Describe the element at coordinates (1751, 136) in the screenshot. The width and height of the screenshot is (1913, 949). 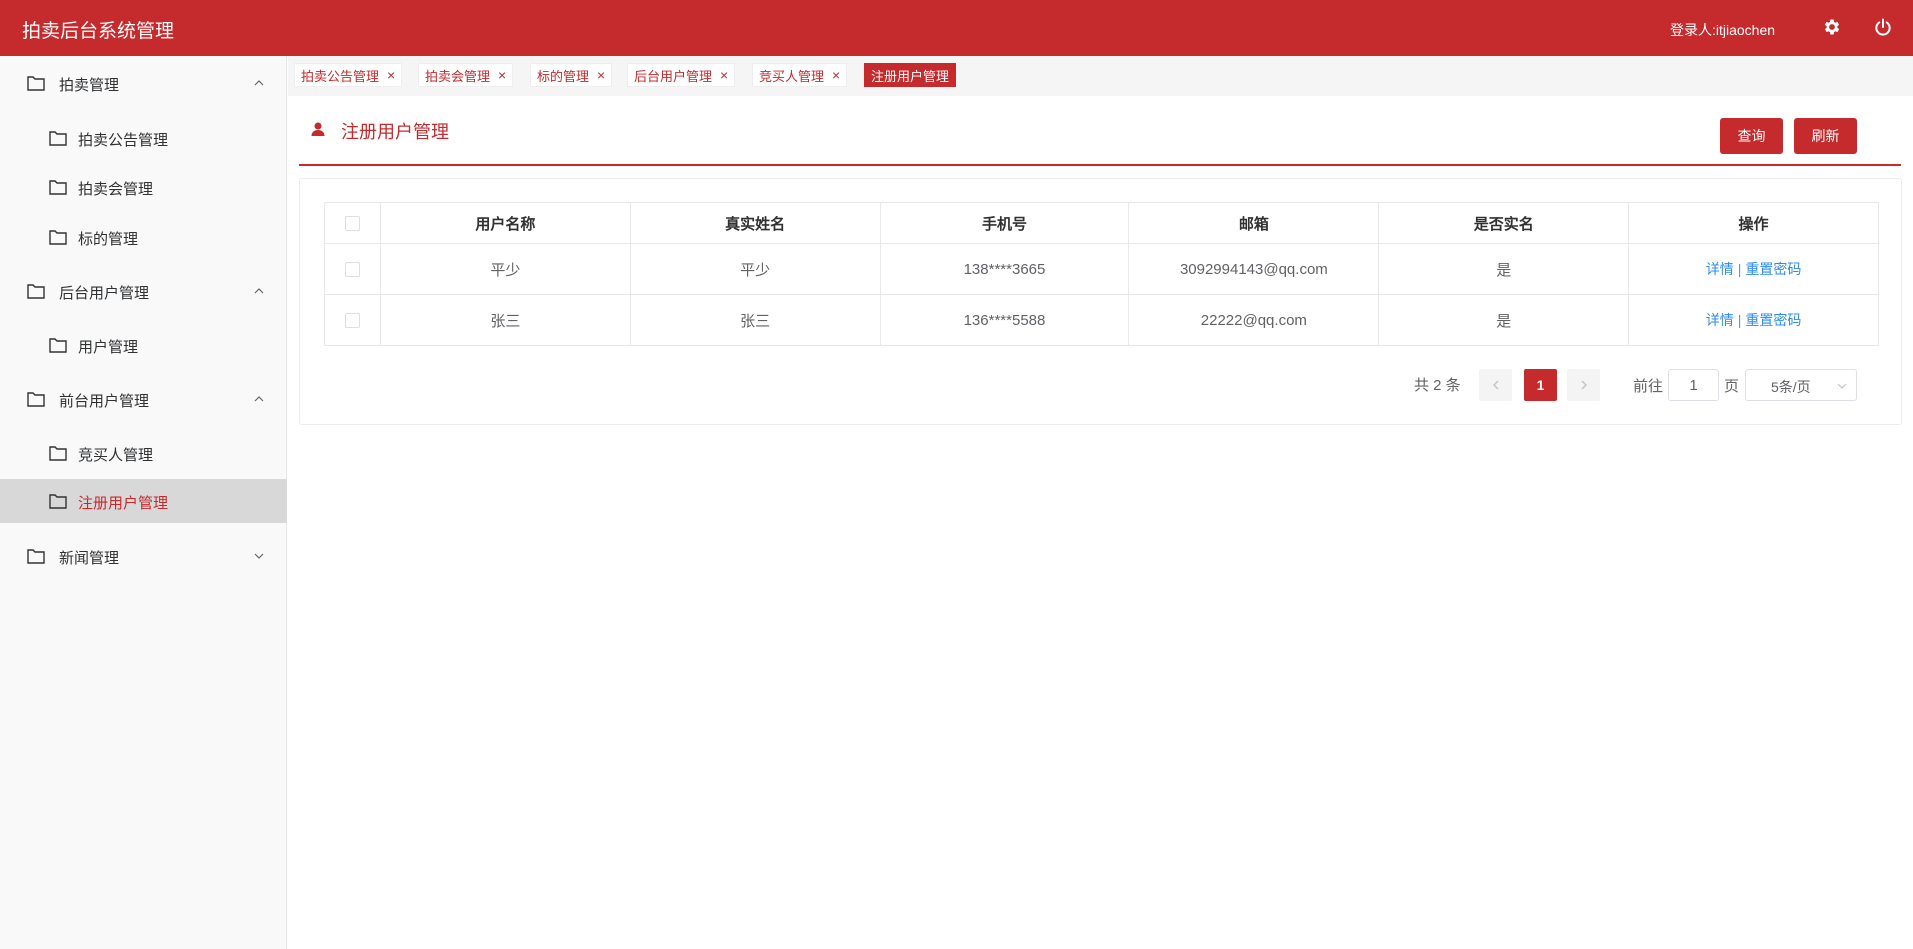
I see `query-button: 查询` at that location.